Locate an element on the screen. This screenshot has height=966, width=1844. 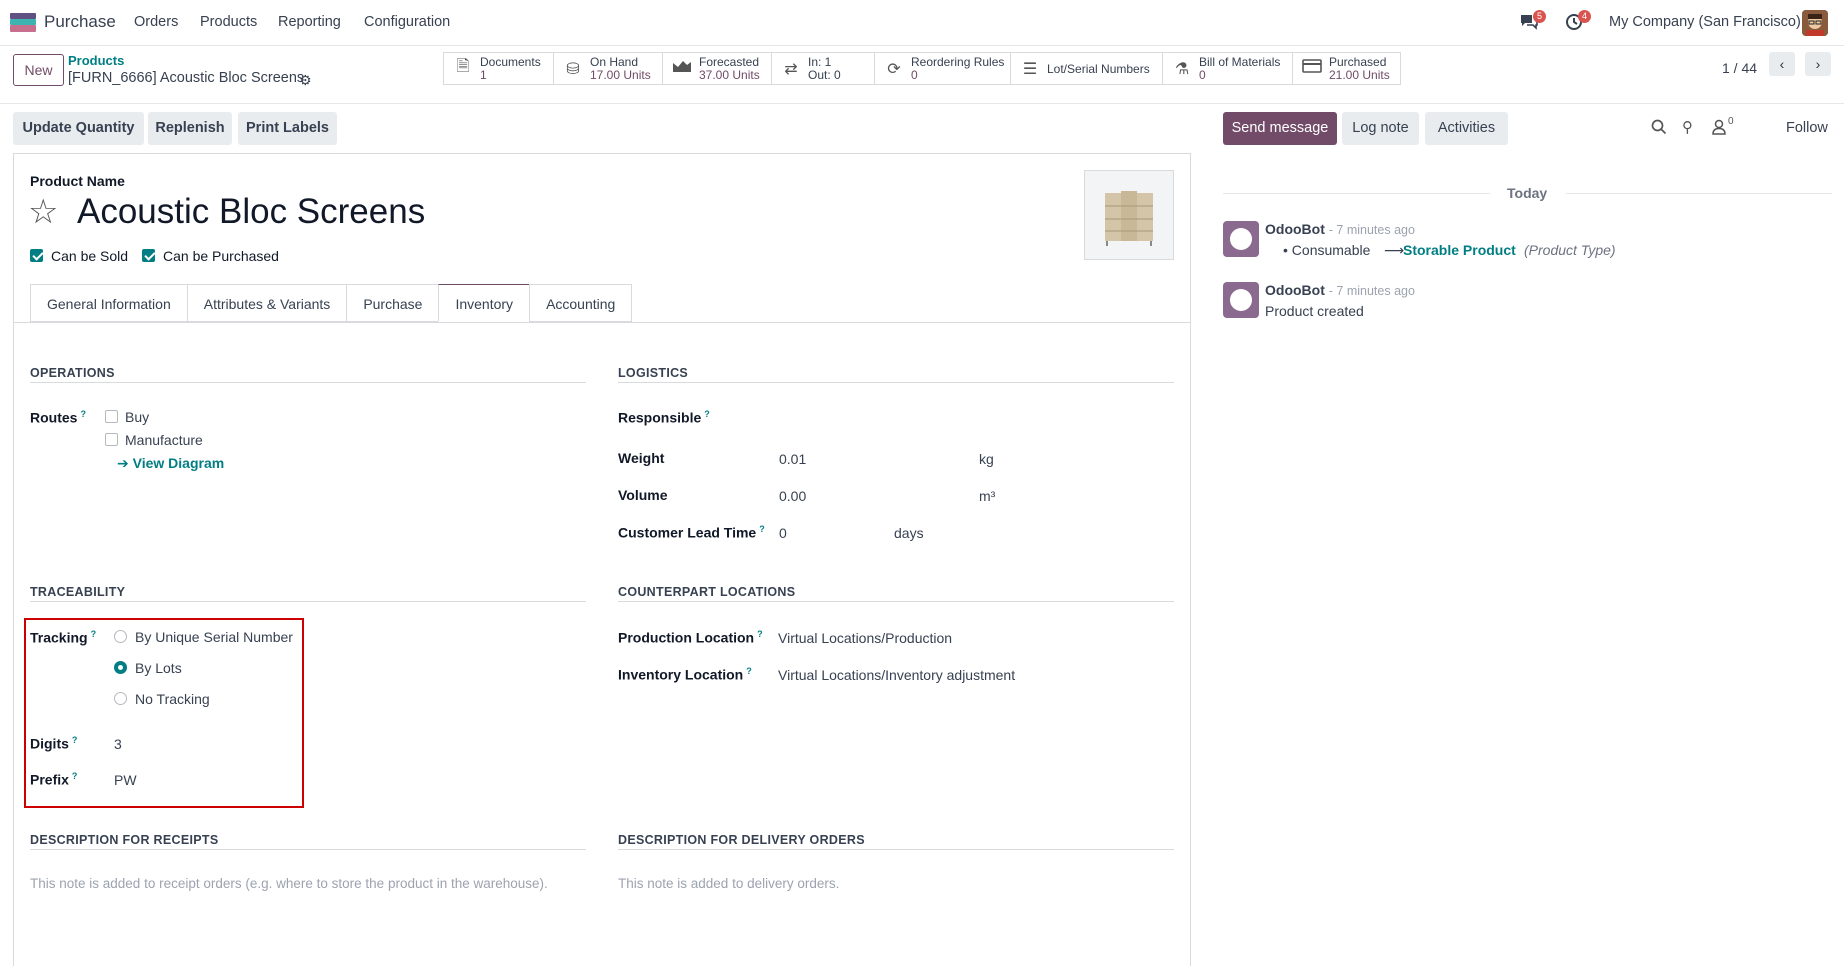
replenish-button: Replenish is located at coordinates (190, 128).